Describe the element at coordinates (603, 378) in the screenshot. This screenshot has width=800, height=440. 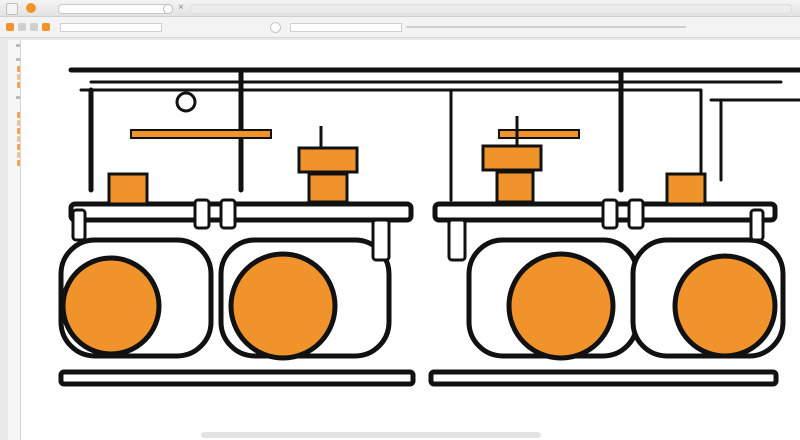
I see `base-right` at that location.